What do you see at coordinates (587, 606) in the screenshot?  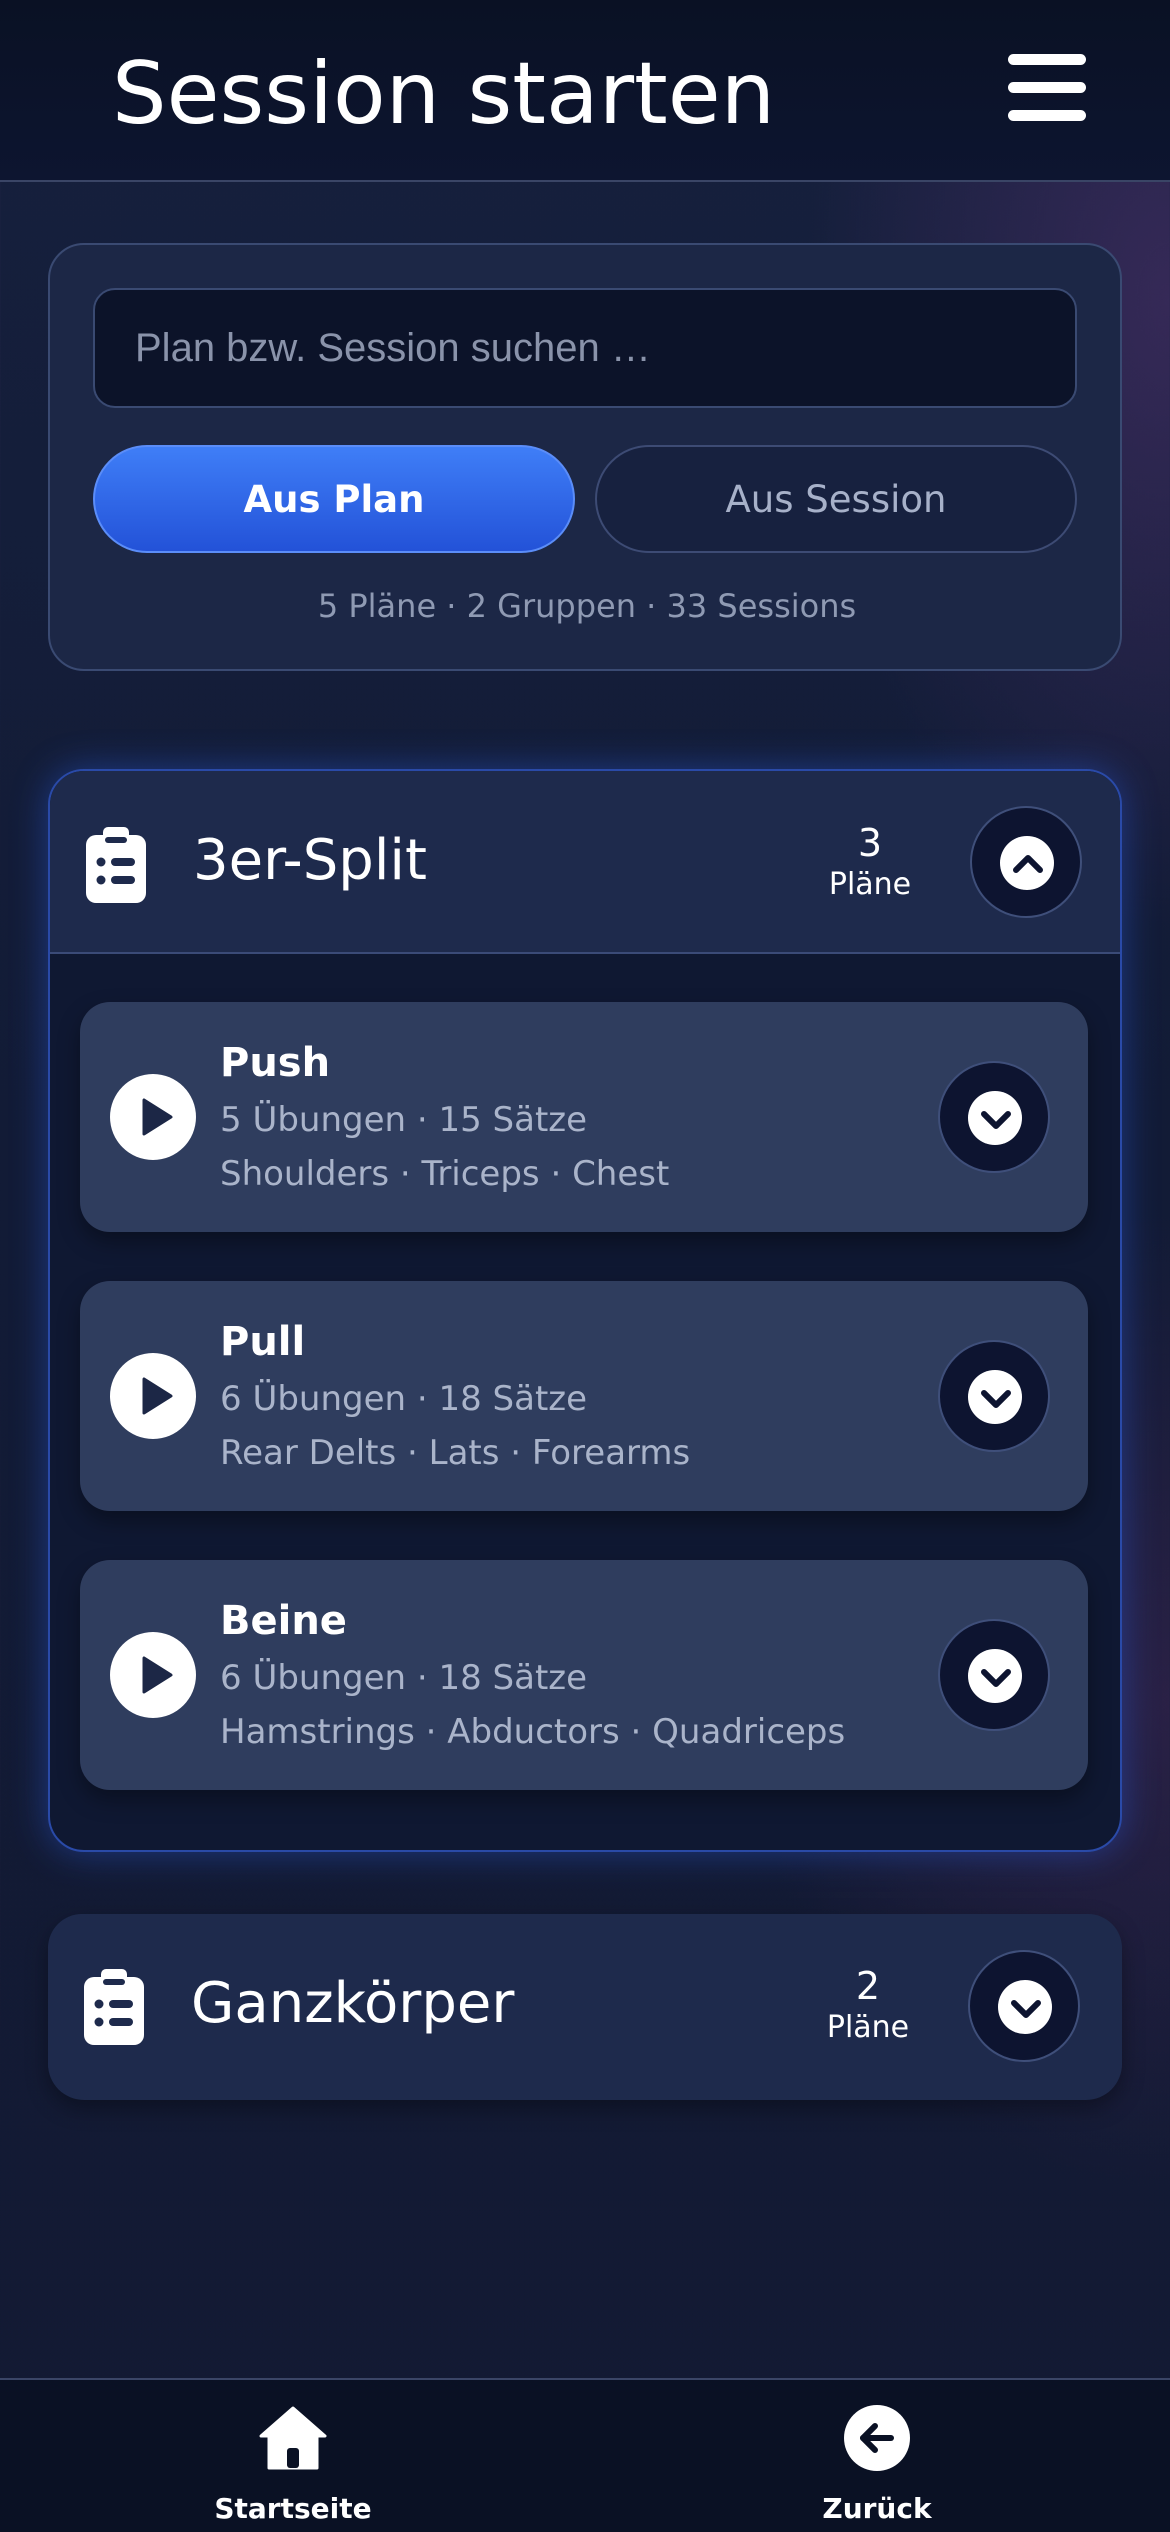 I see `stats-summary: 5 Pläne · 2 Gruppen · 33 Sessions` at bounding box center [587, 606].